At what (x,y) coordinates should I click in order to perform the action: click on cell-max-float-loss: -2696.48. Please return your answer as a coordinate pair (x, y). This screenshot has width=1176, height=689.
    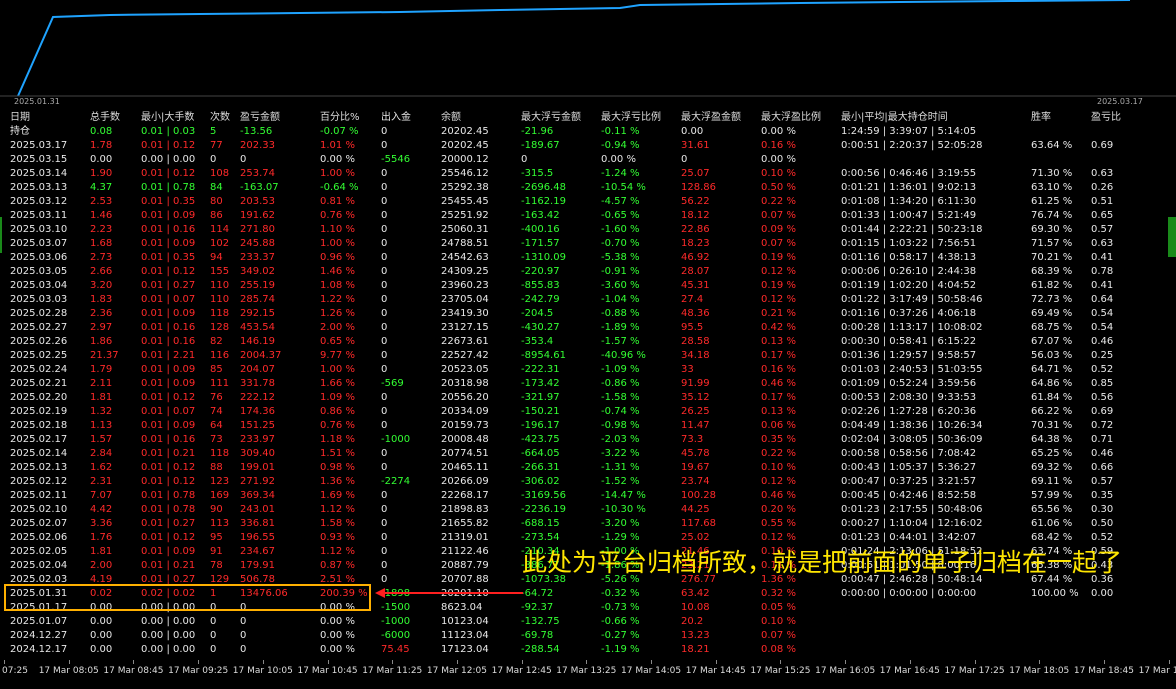
    Looking at the image, I should click on (543, 187).